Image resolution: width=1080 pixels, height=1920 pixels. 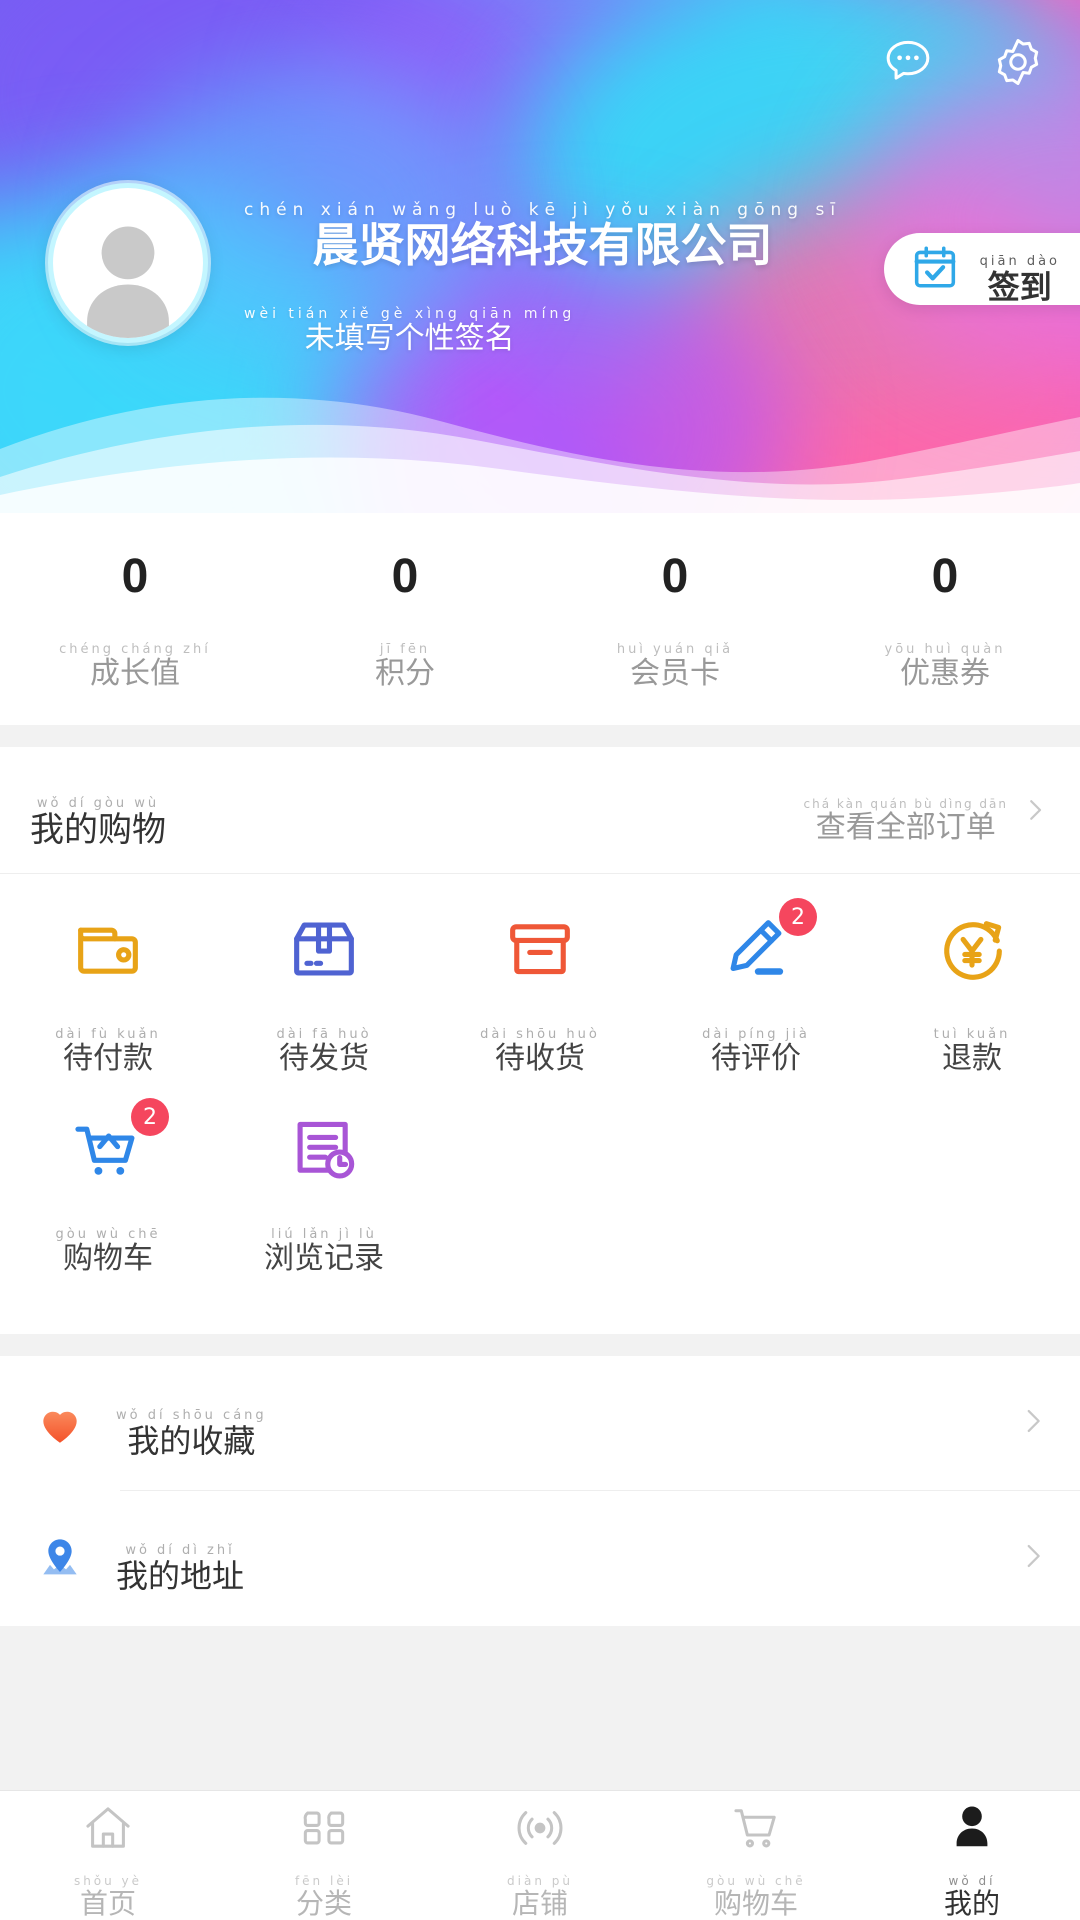 I want to click on order-cell-label: gòu wù chē 购物车, so click(x=108, y=1243).